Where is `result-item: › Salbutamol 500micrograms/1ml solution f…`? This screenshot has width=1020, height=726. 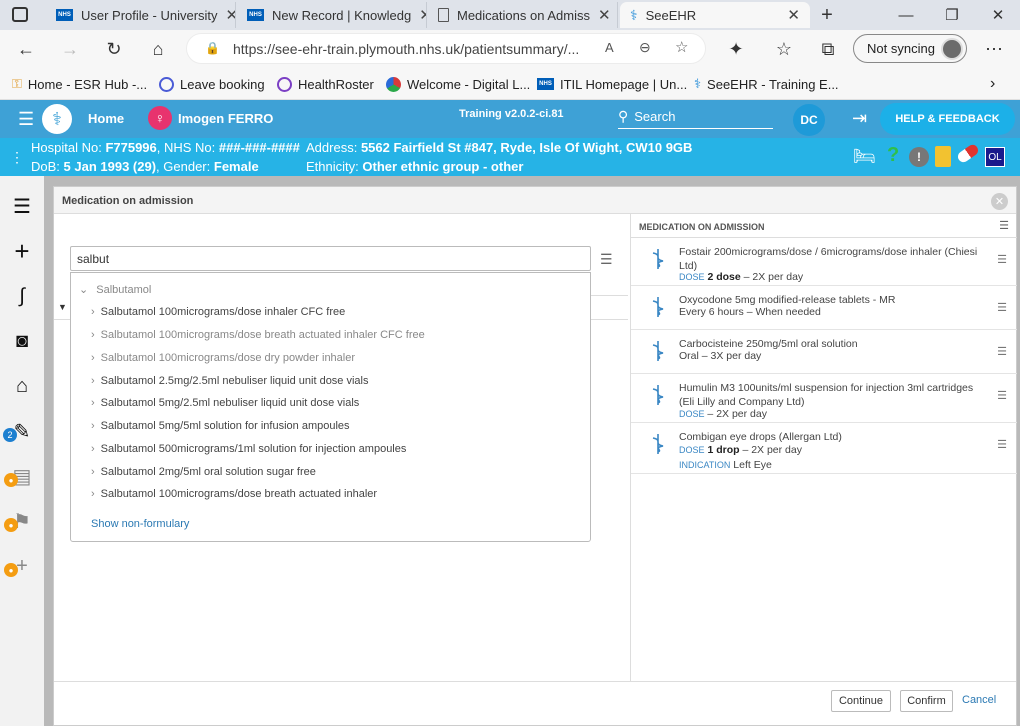 result-item: › Salbutamol 500micrograms/1ml solution f… is located at coordinates (248, 449).